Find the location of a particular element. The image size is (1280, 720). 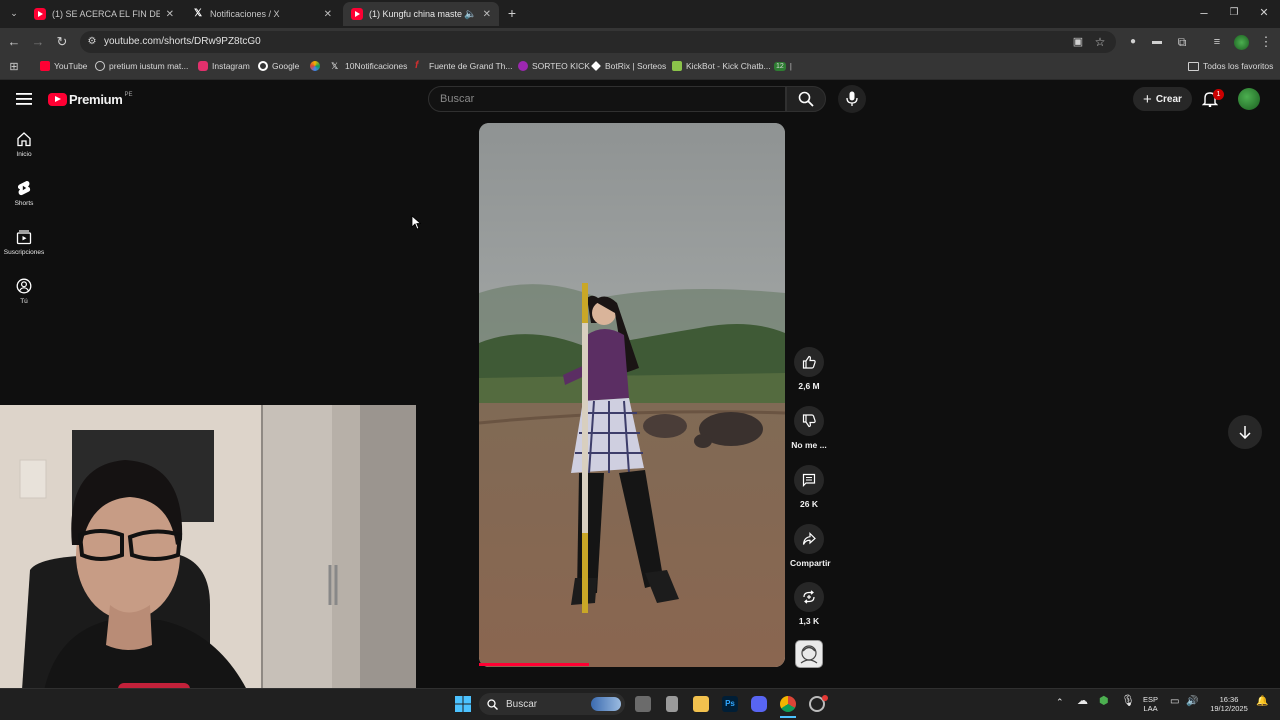

tab-2: 𝕏 Notificaciones / X ✕ is located at coordinates (262, 14).